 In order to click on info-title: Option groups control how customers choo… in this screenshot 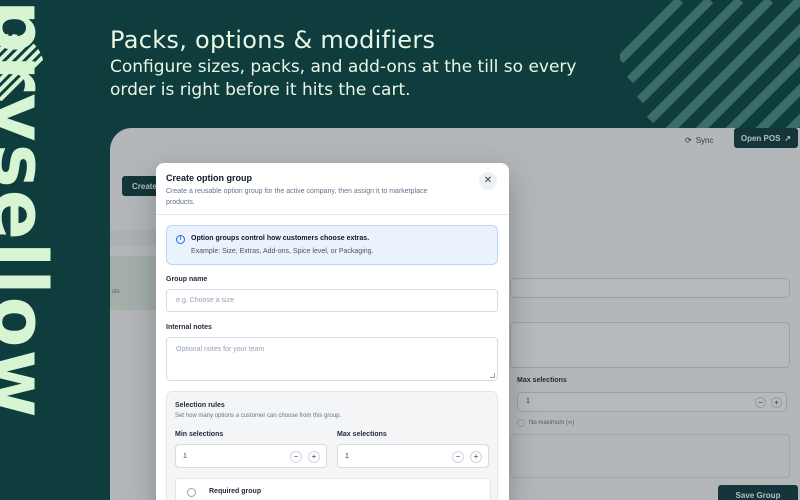, I will do `click(280, 238)`.